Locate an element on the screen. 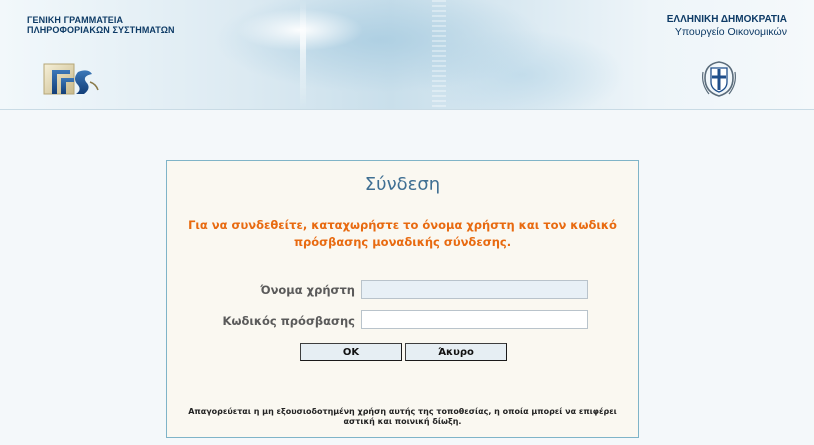 The image size is (814, 445). banner-pattern-streak is located at coordinates (439, 54).